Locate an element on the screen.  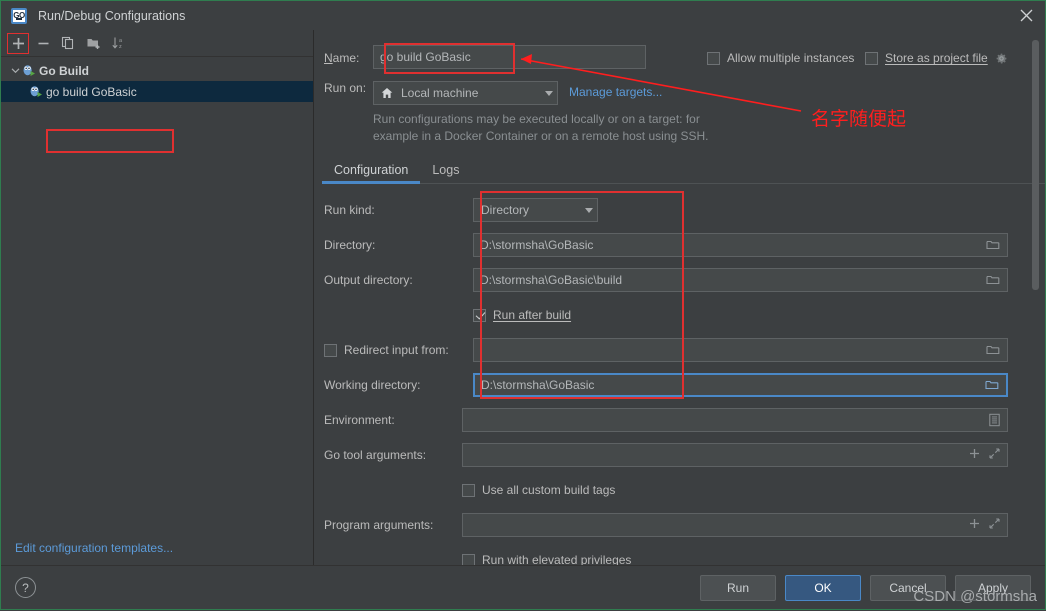
store-as-project-file-group: Store as project file is located at coordinates (936, 58).